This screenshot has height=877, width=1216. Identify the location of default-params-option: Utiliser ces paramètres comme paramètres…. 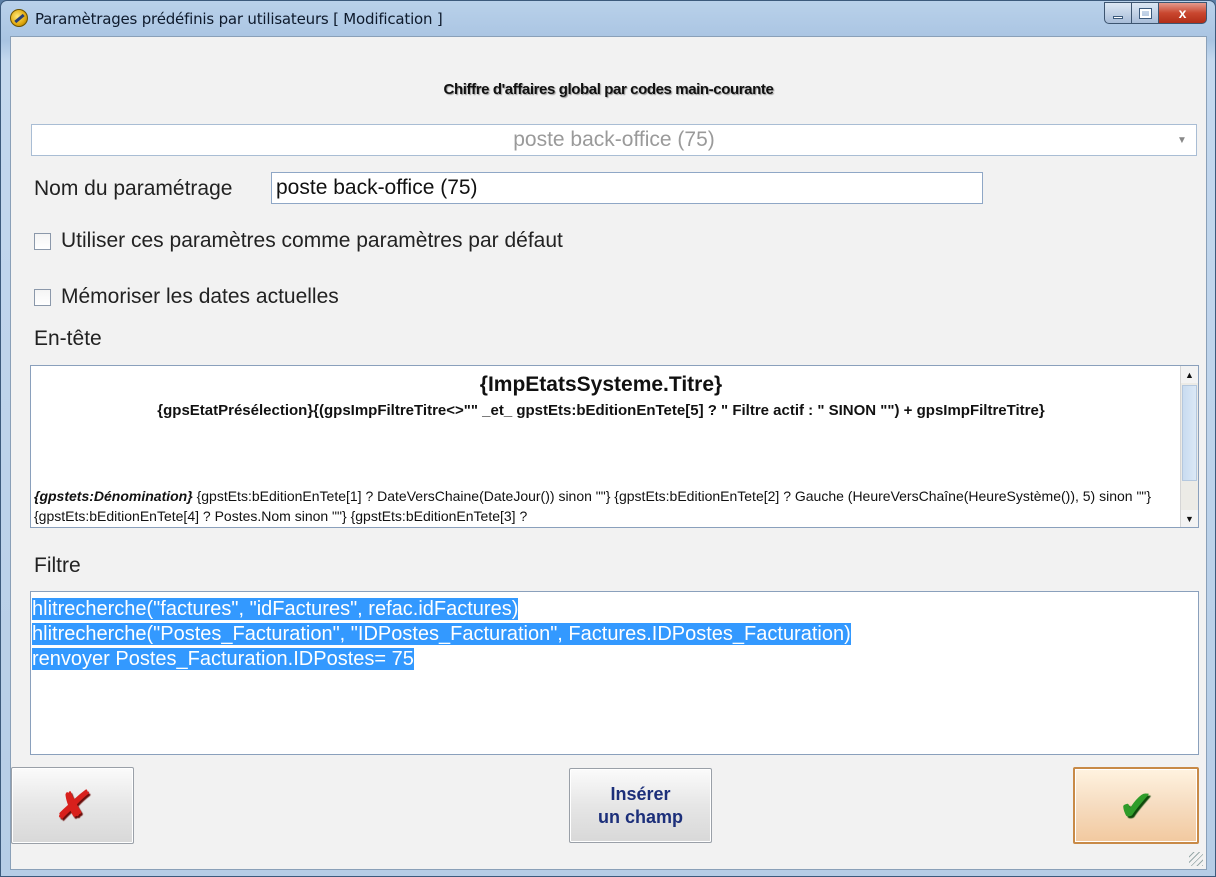
(298, 241).